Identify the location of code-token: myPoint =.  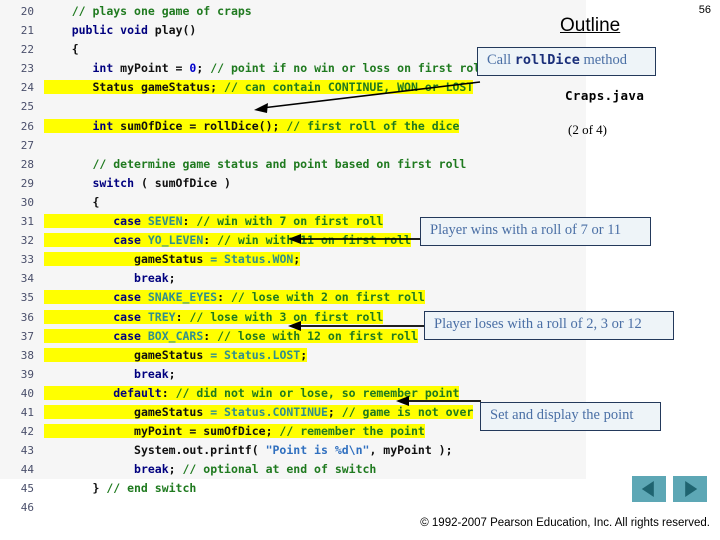
(155, 68).